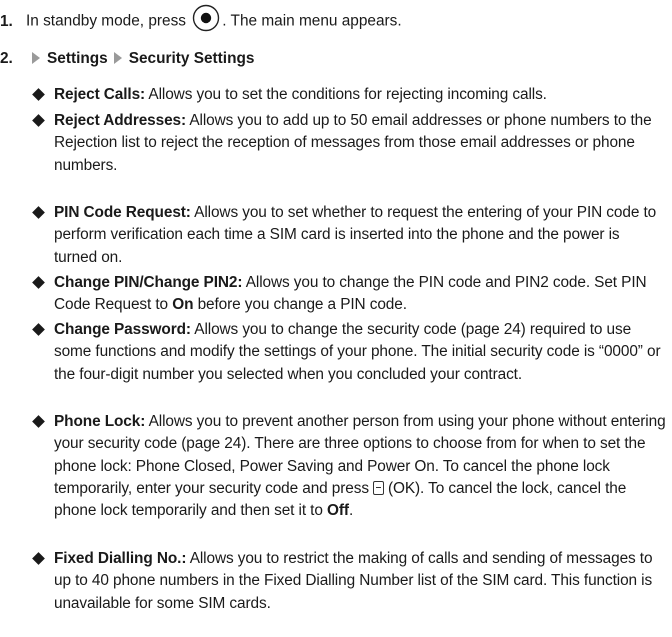 The height and width of the screenshot is (637, 672). Describe the element at coordinates (106, 21) in the screenshot. I see `step-text: In standby mode, press` at that location.